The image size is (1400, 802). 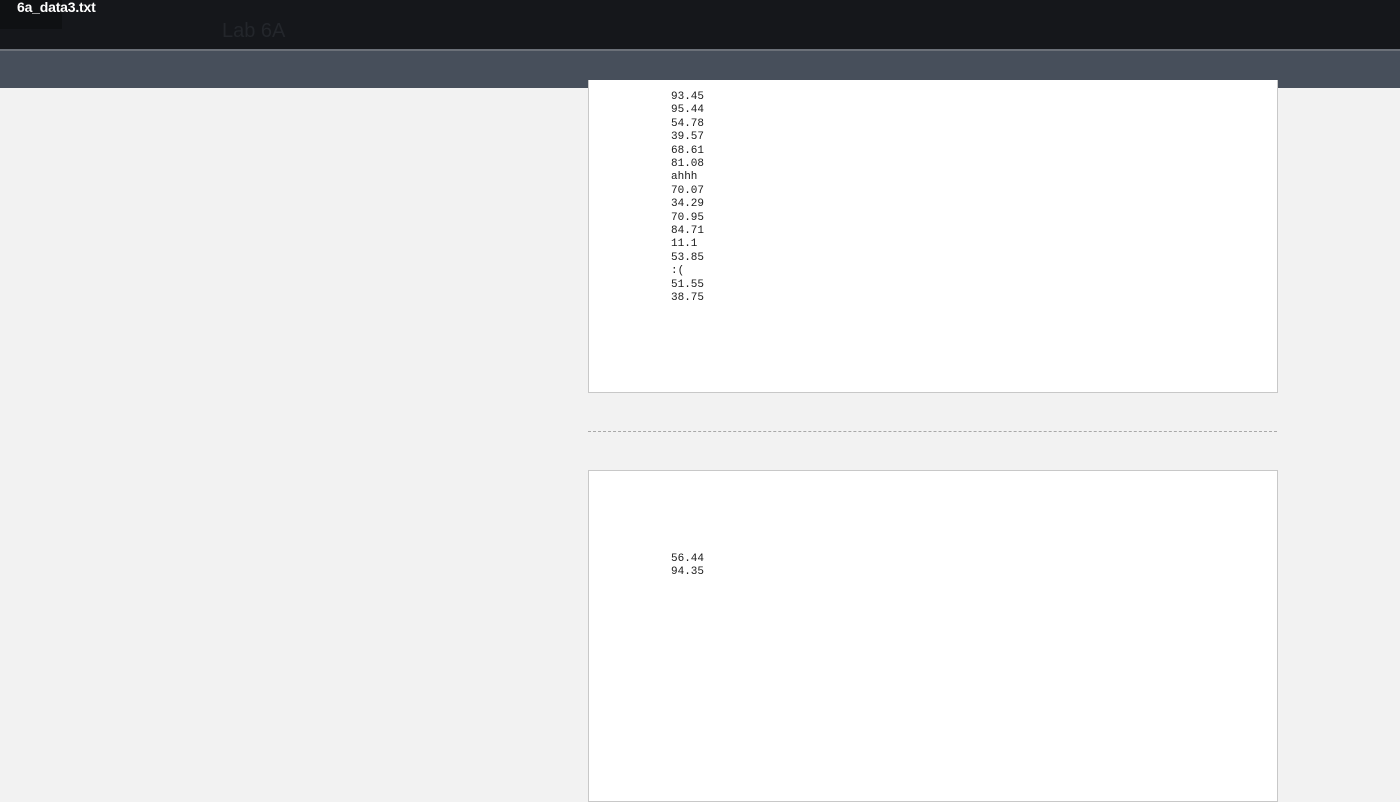 What do you see at coordinates (932, 431) in the screenshot?
I see `page-separator` at bounding box center [932, 431].